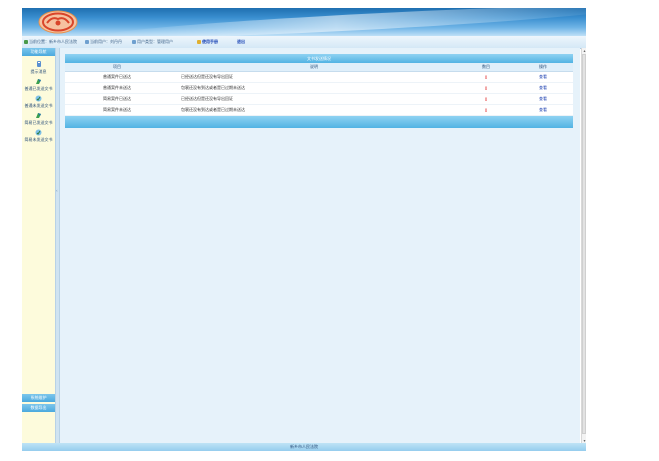 Image resolution: width=659 pixels, height=461 pixels. Describe the element at coordinates (38, 88) in the screenshot. I see `sidebar-item-label: 普通已发送文书` at that location.